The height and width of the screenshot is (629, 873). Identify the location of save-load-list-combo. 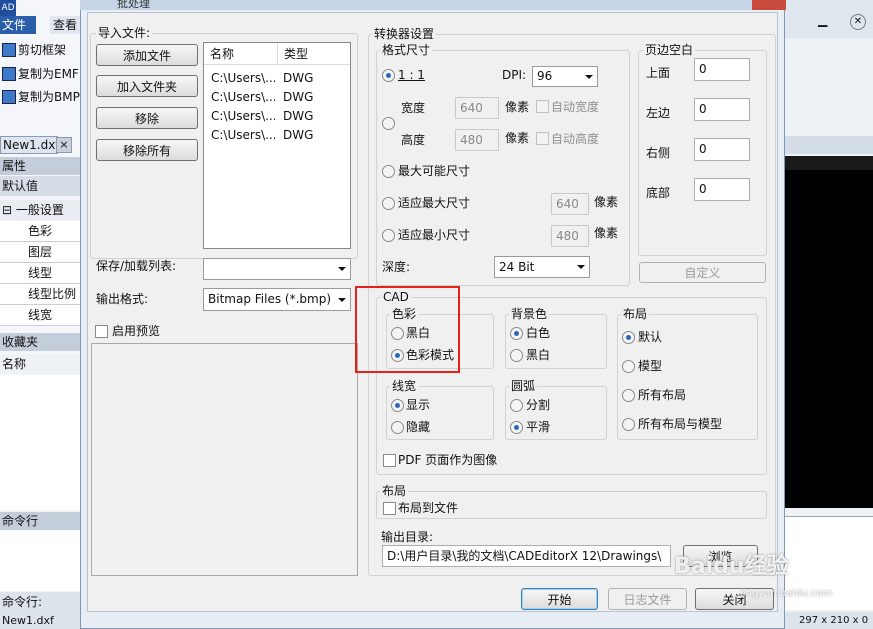
(277, 269).